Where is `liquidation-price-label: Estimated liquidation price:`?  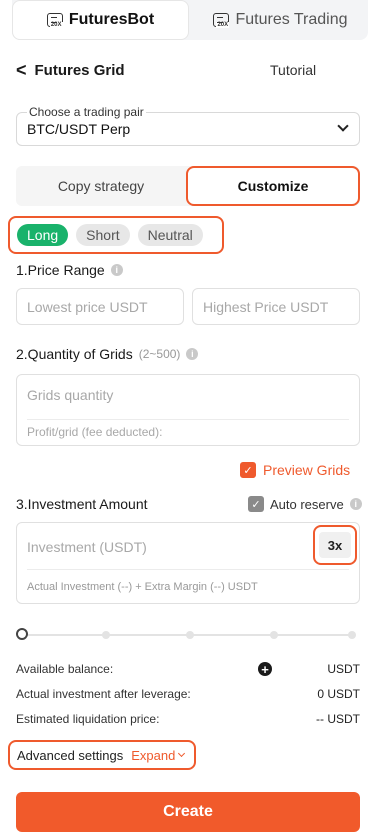 liquidation-price-label: Estimated liquidation price: is located at coordinates (88, 719).